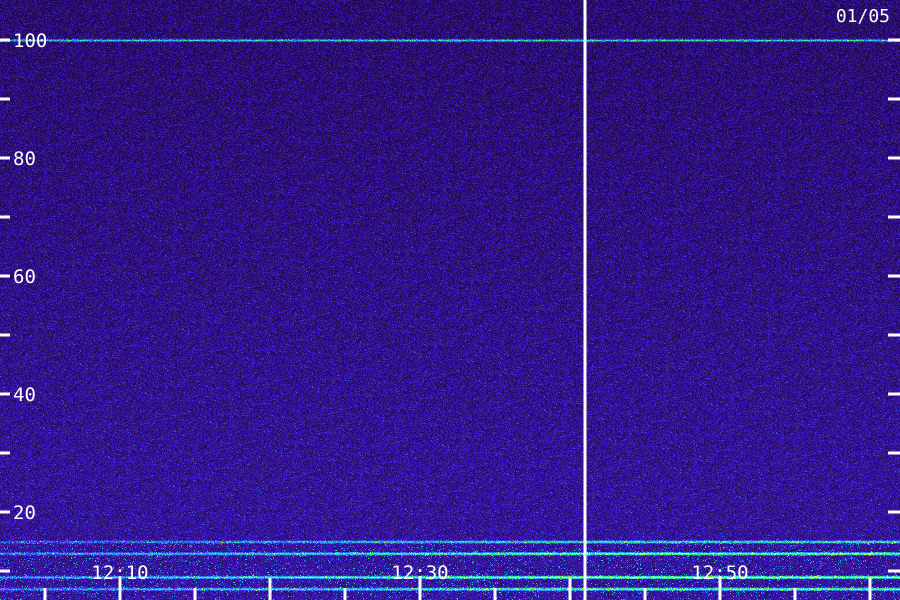 This screenshot has height=600, width=900. What do you see at coordinates (863, 16) in the screenshot?
I see `date-label: 01/05` at bounding box center [863, 16].